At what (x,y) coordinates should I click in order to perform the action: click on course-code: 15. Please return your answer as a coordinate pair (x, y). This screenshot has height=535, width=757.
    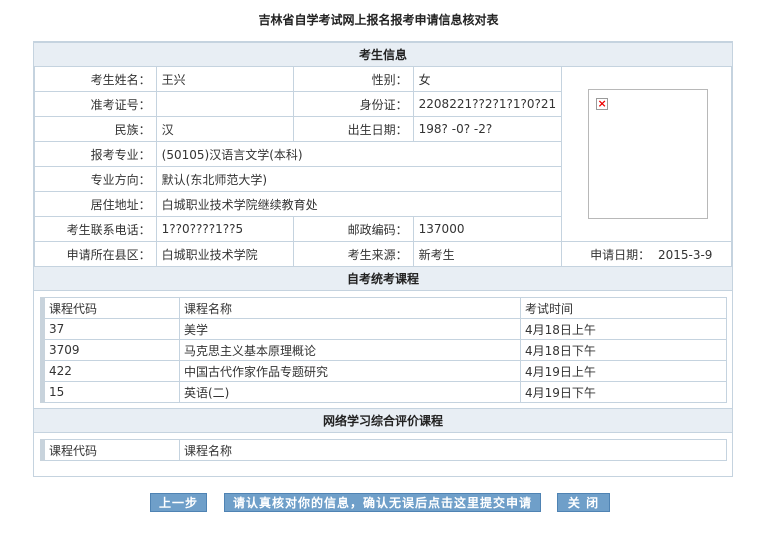
    Looking at the image, I should click on (110, 392).